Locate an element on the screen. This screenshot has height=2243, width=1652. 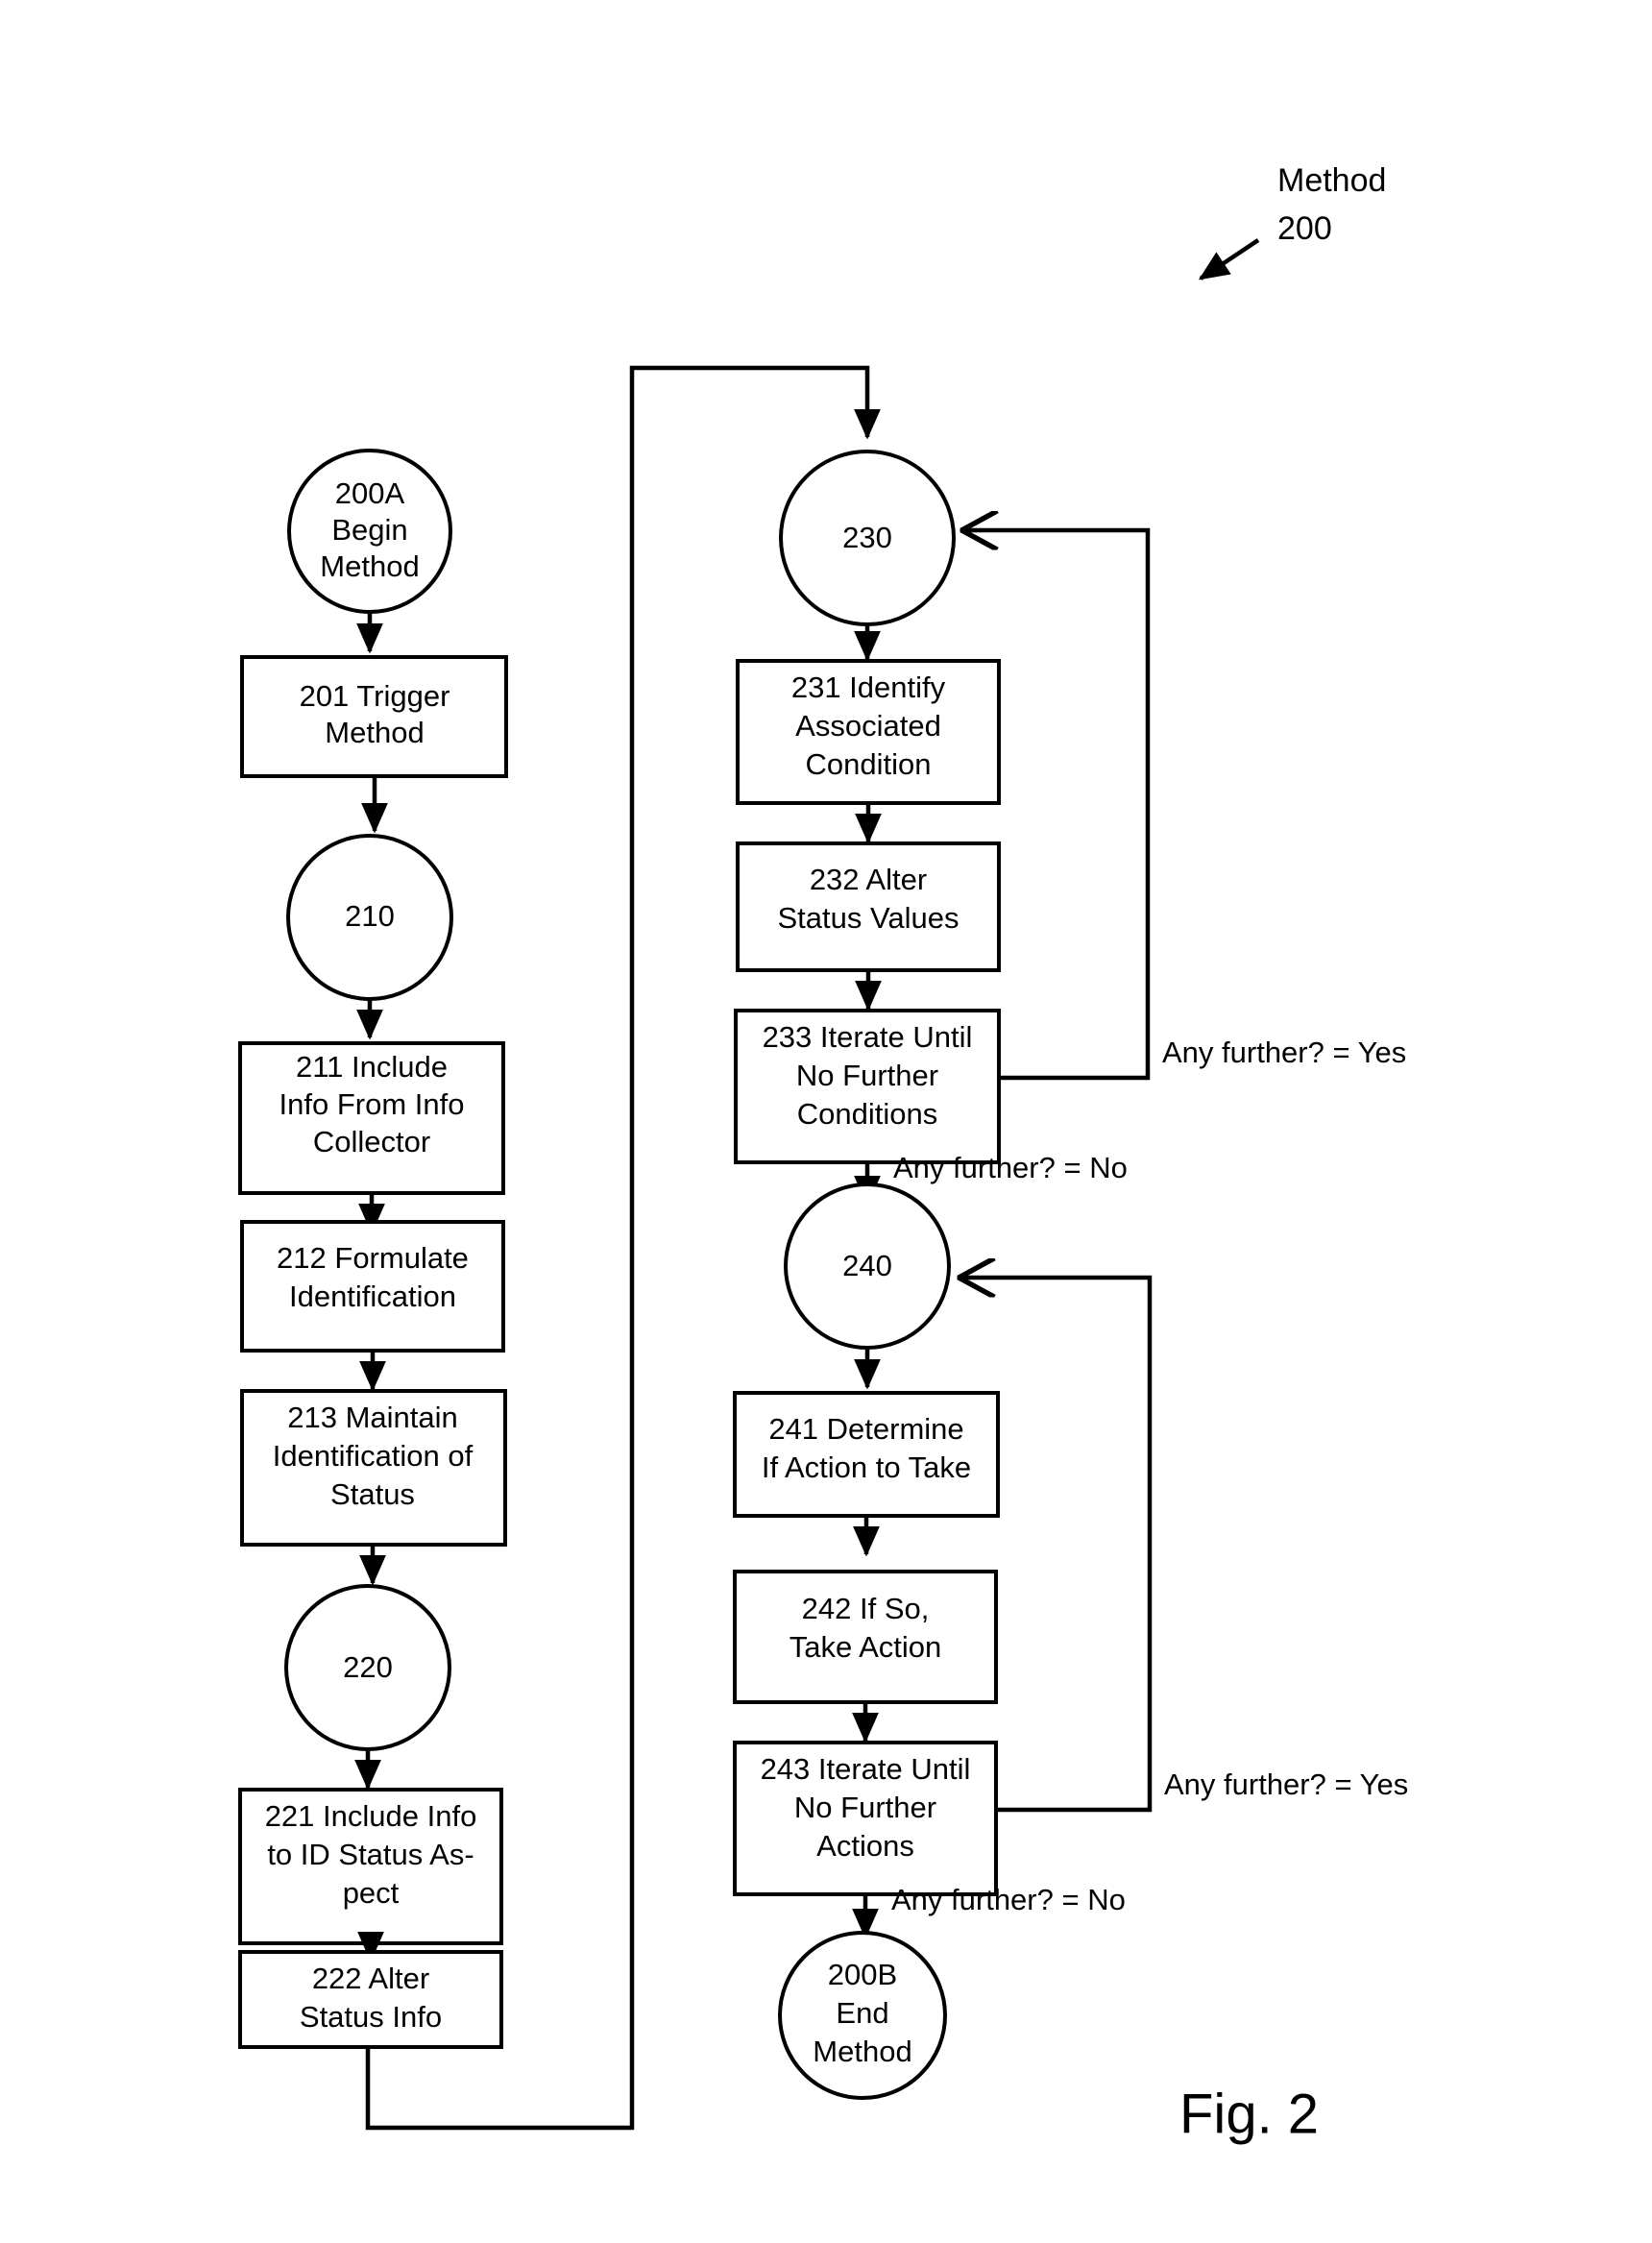
node-211-line1: 211 Include is located at coordinates (372, 1067).